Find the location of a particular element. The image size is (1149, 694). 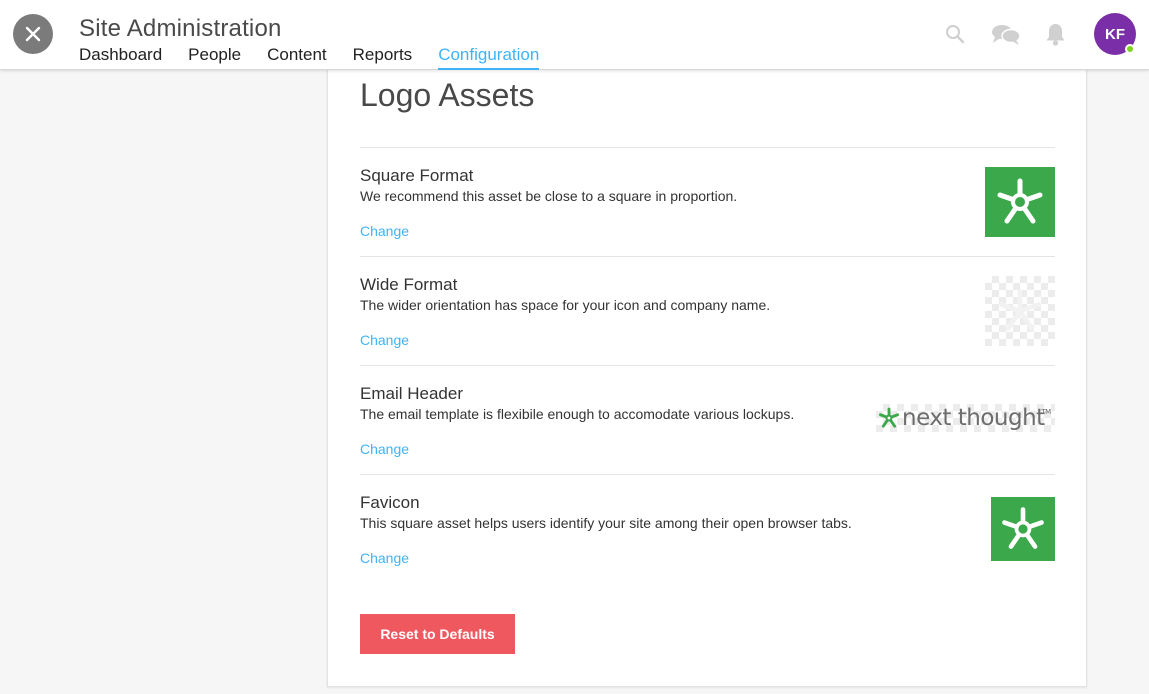

asset-name: Email Header is located at coordinates (411, 393).